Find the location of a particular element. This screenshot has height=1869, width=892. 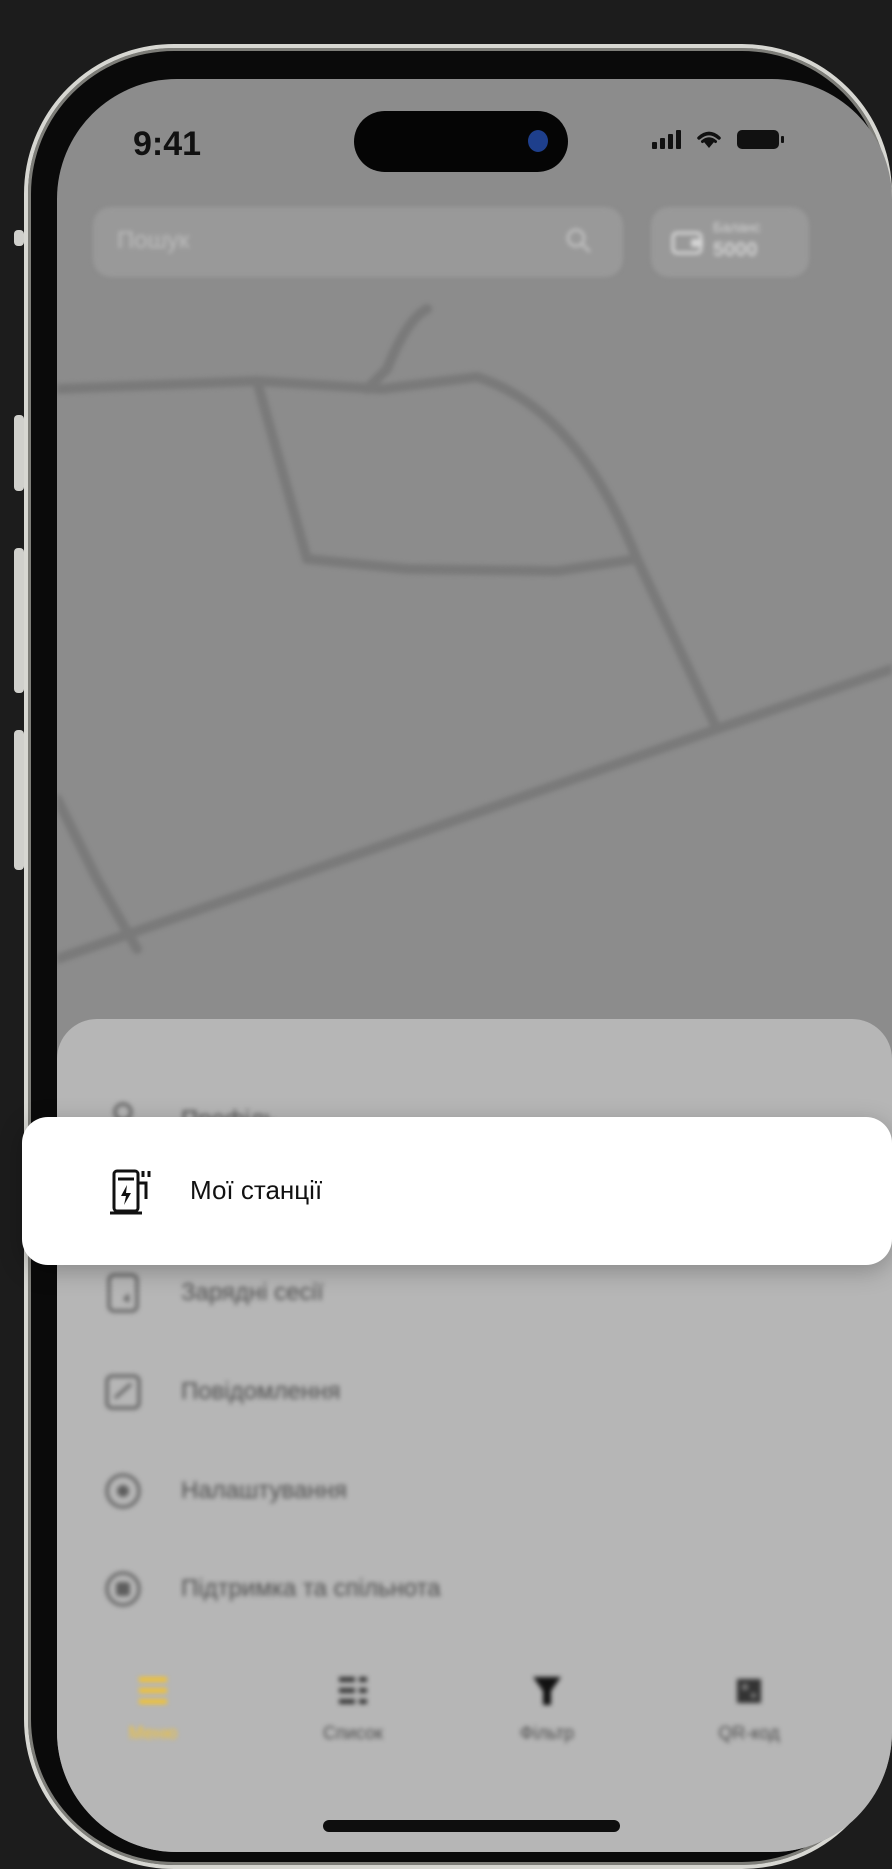

list-icon is located at coordinates (353, 1690).